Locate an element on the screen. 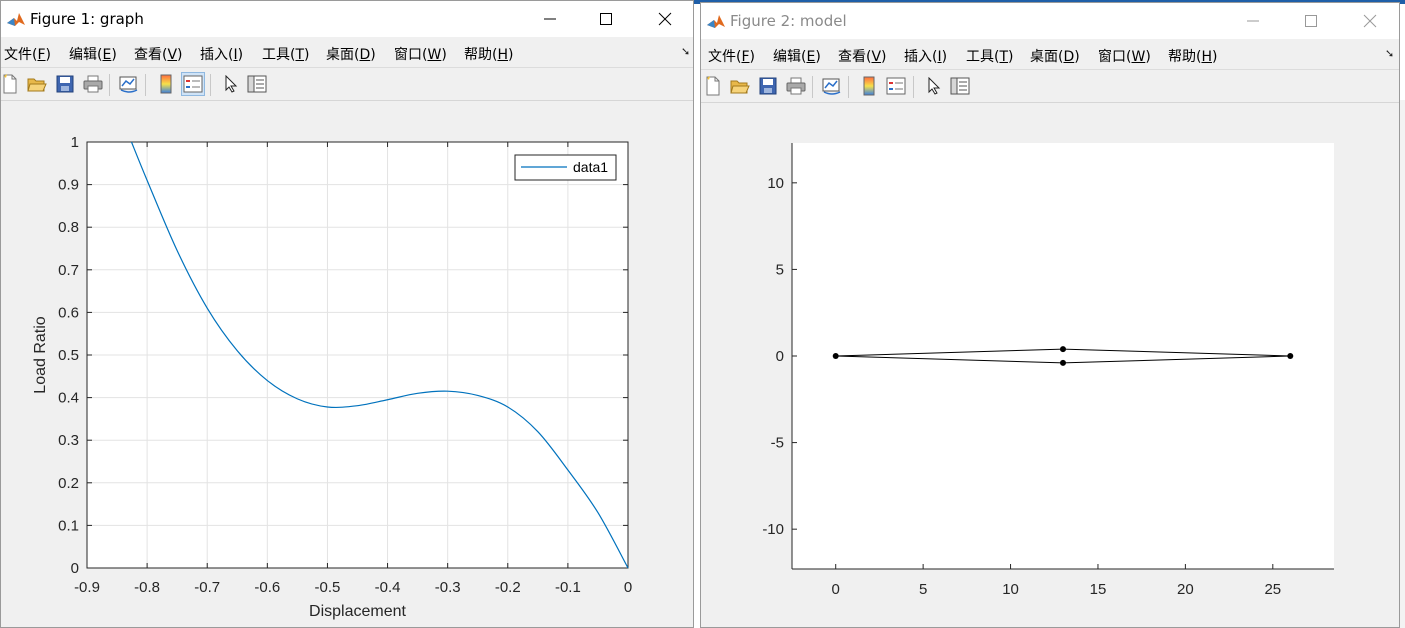 Image resolution: width=1405 pixels, height=628 pixels. x-axis-label: Displacement is located at coordinates (357, 611).